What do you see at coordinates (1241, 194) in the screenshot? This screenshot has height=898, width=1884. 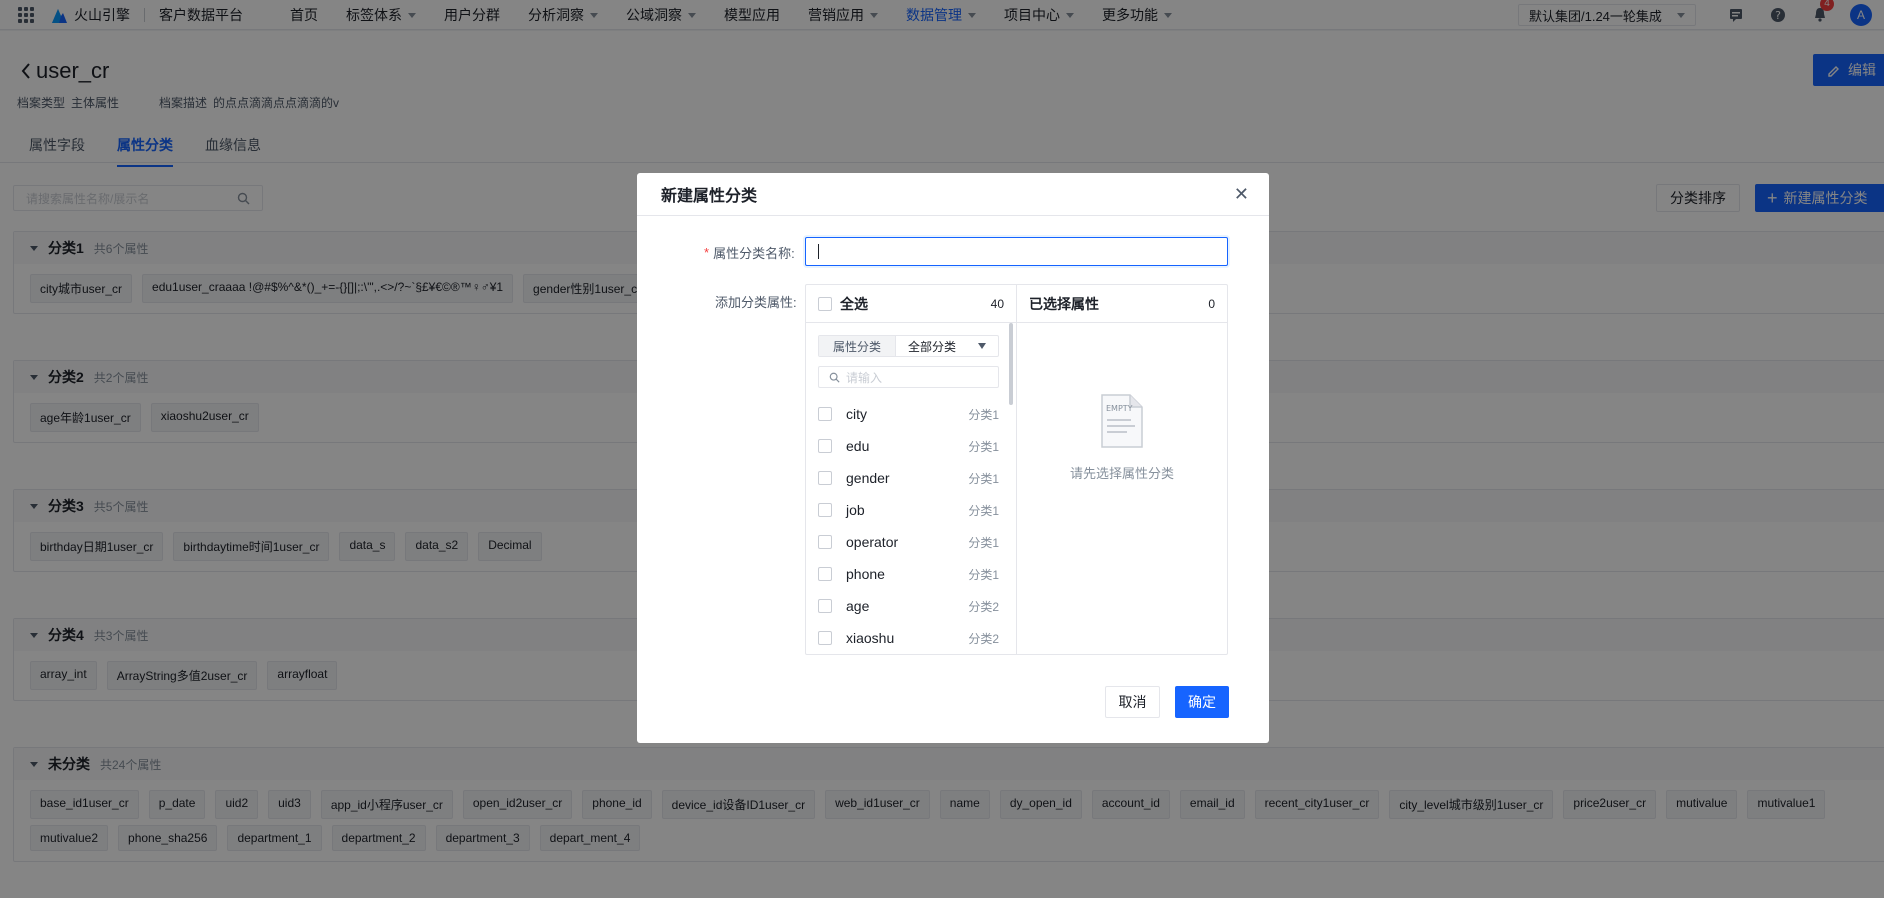 I see `close-icon: ✕` at bounding box center [1241, 194].